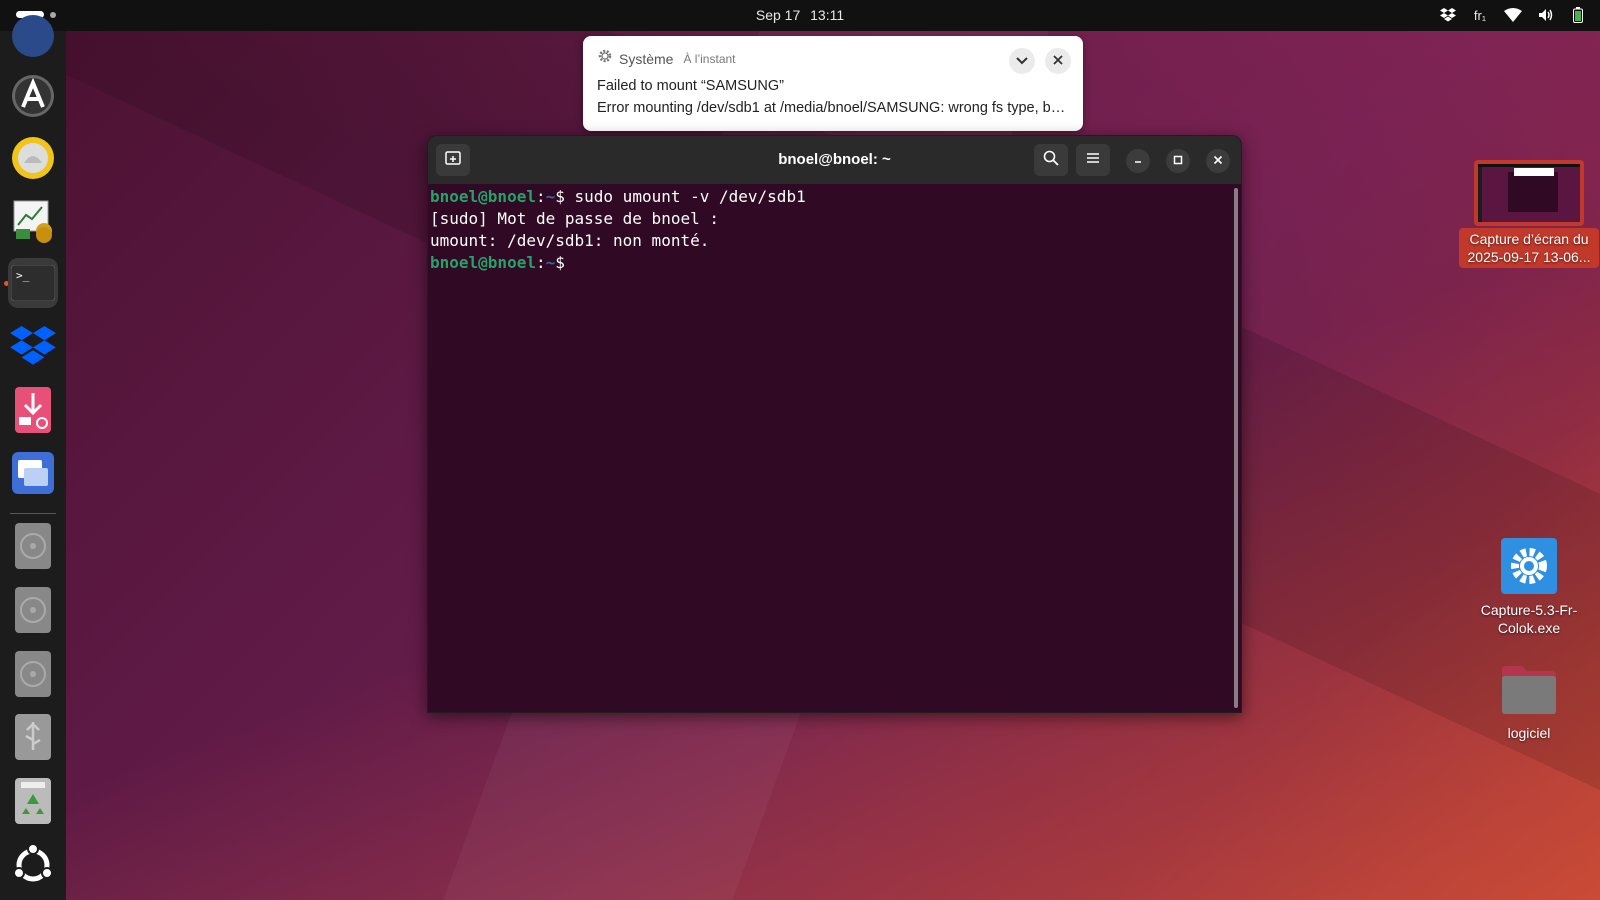 This screenshot has width=1600, height=900. I want to click on close-window-button, so click(1218, 161).